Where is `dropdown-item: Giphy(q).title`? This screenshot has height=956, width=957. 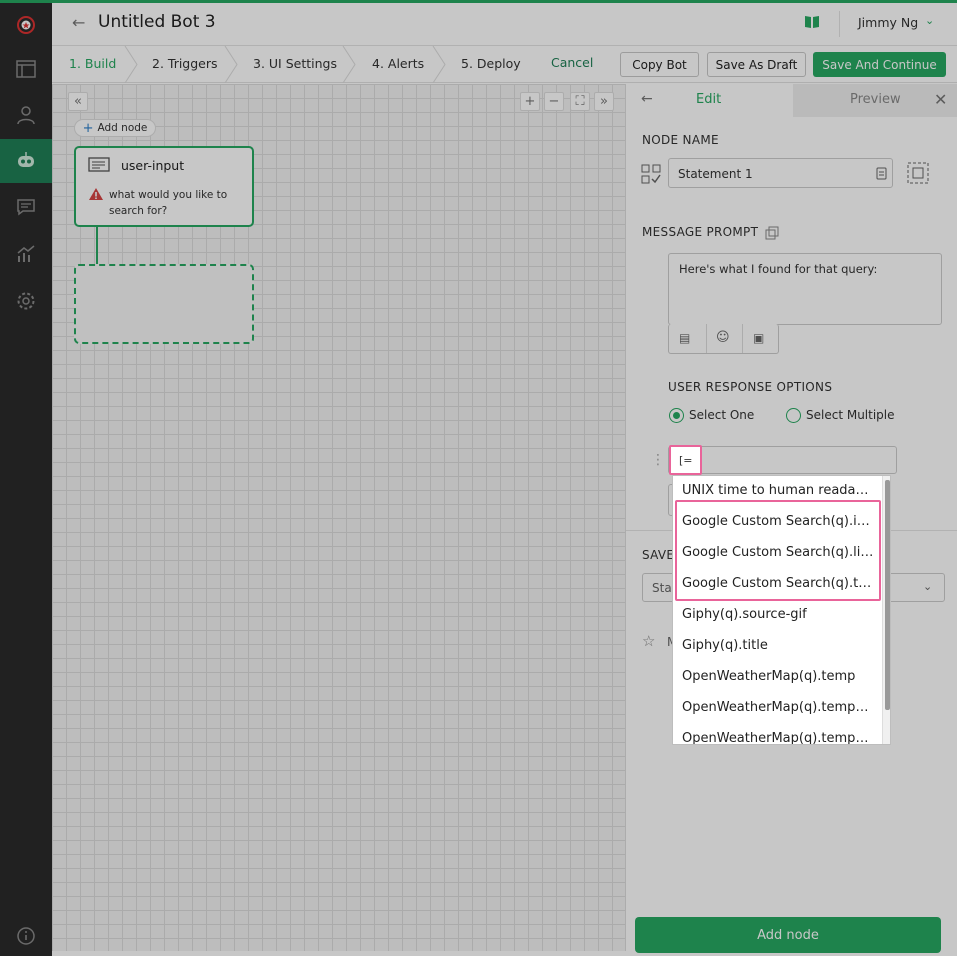 dropdown-item: Giphy(q).title is located at coordinates (778, 645).